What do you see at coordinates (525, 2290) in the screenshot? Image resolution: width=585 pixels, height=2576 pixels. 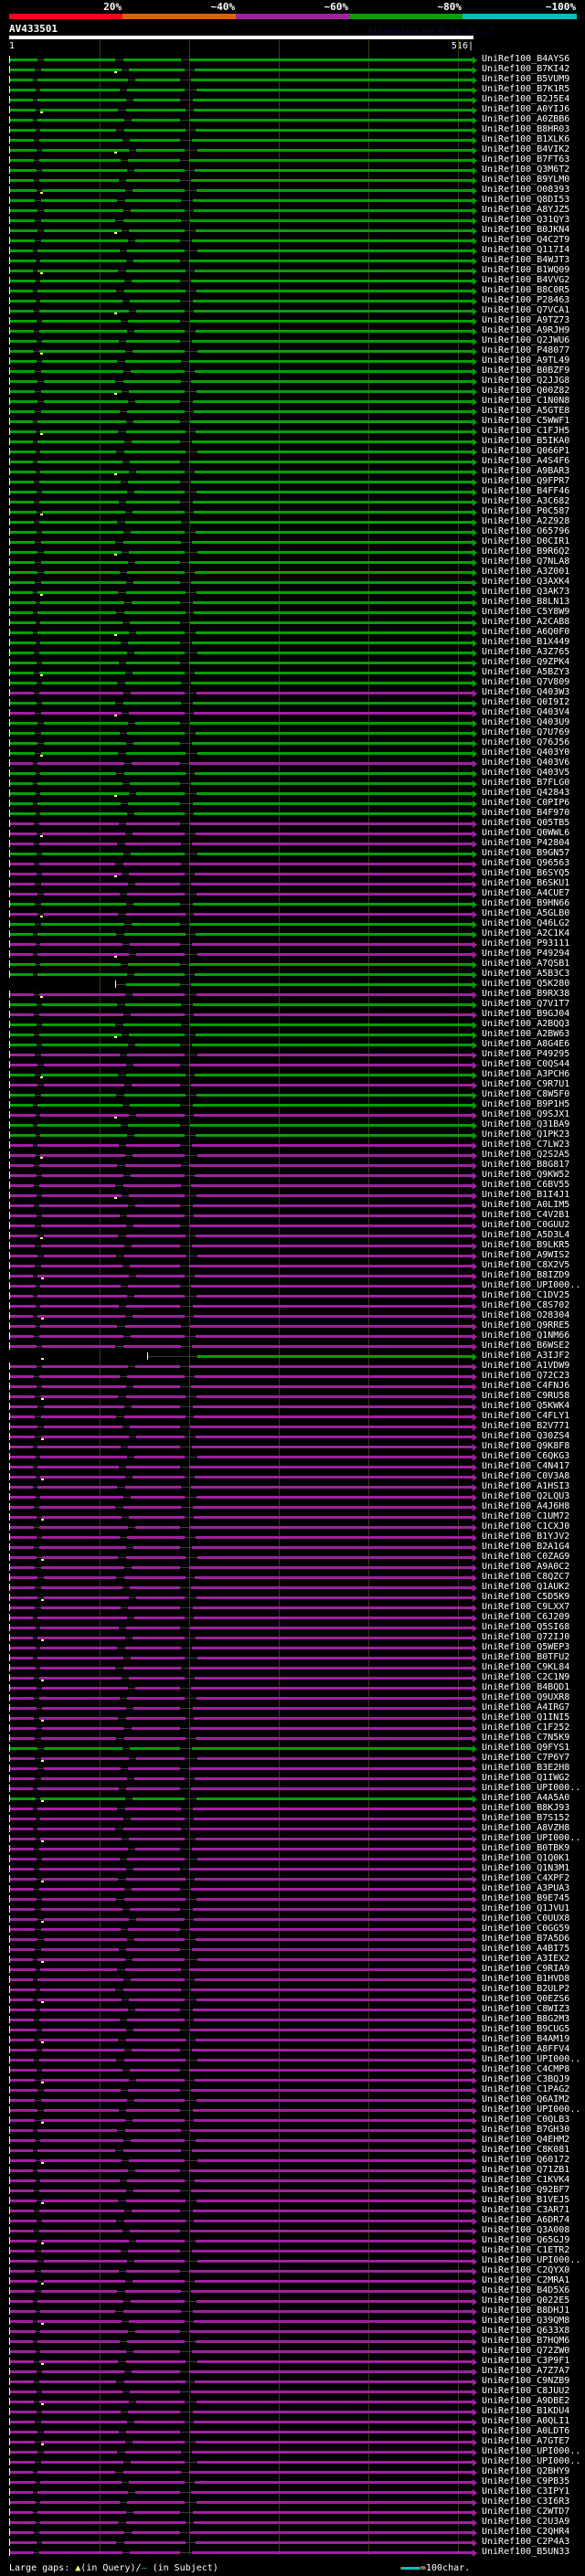 I see `hit-label: UniRef100_B4D5X6` at bounding box center [525, 2290].